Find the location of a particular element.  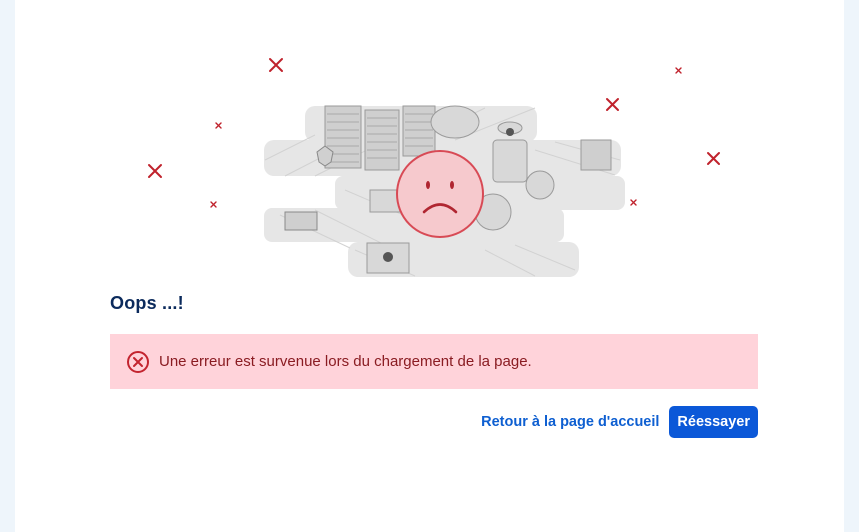

sad-face-icon is located at coordinates (440, 194).